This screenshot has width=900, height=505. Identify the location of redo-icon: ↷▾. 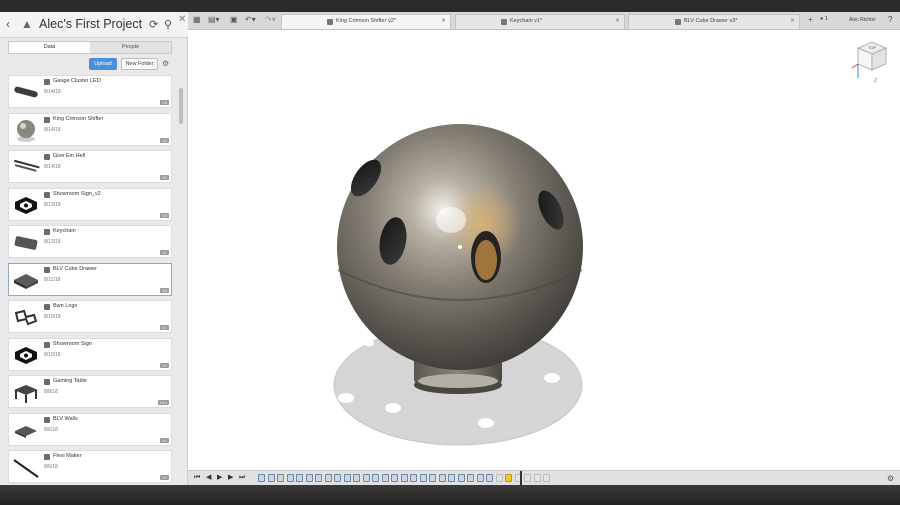
(270, 20).